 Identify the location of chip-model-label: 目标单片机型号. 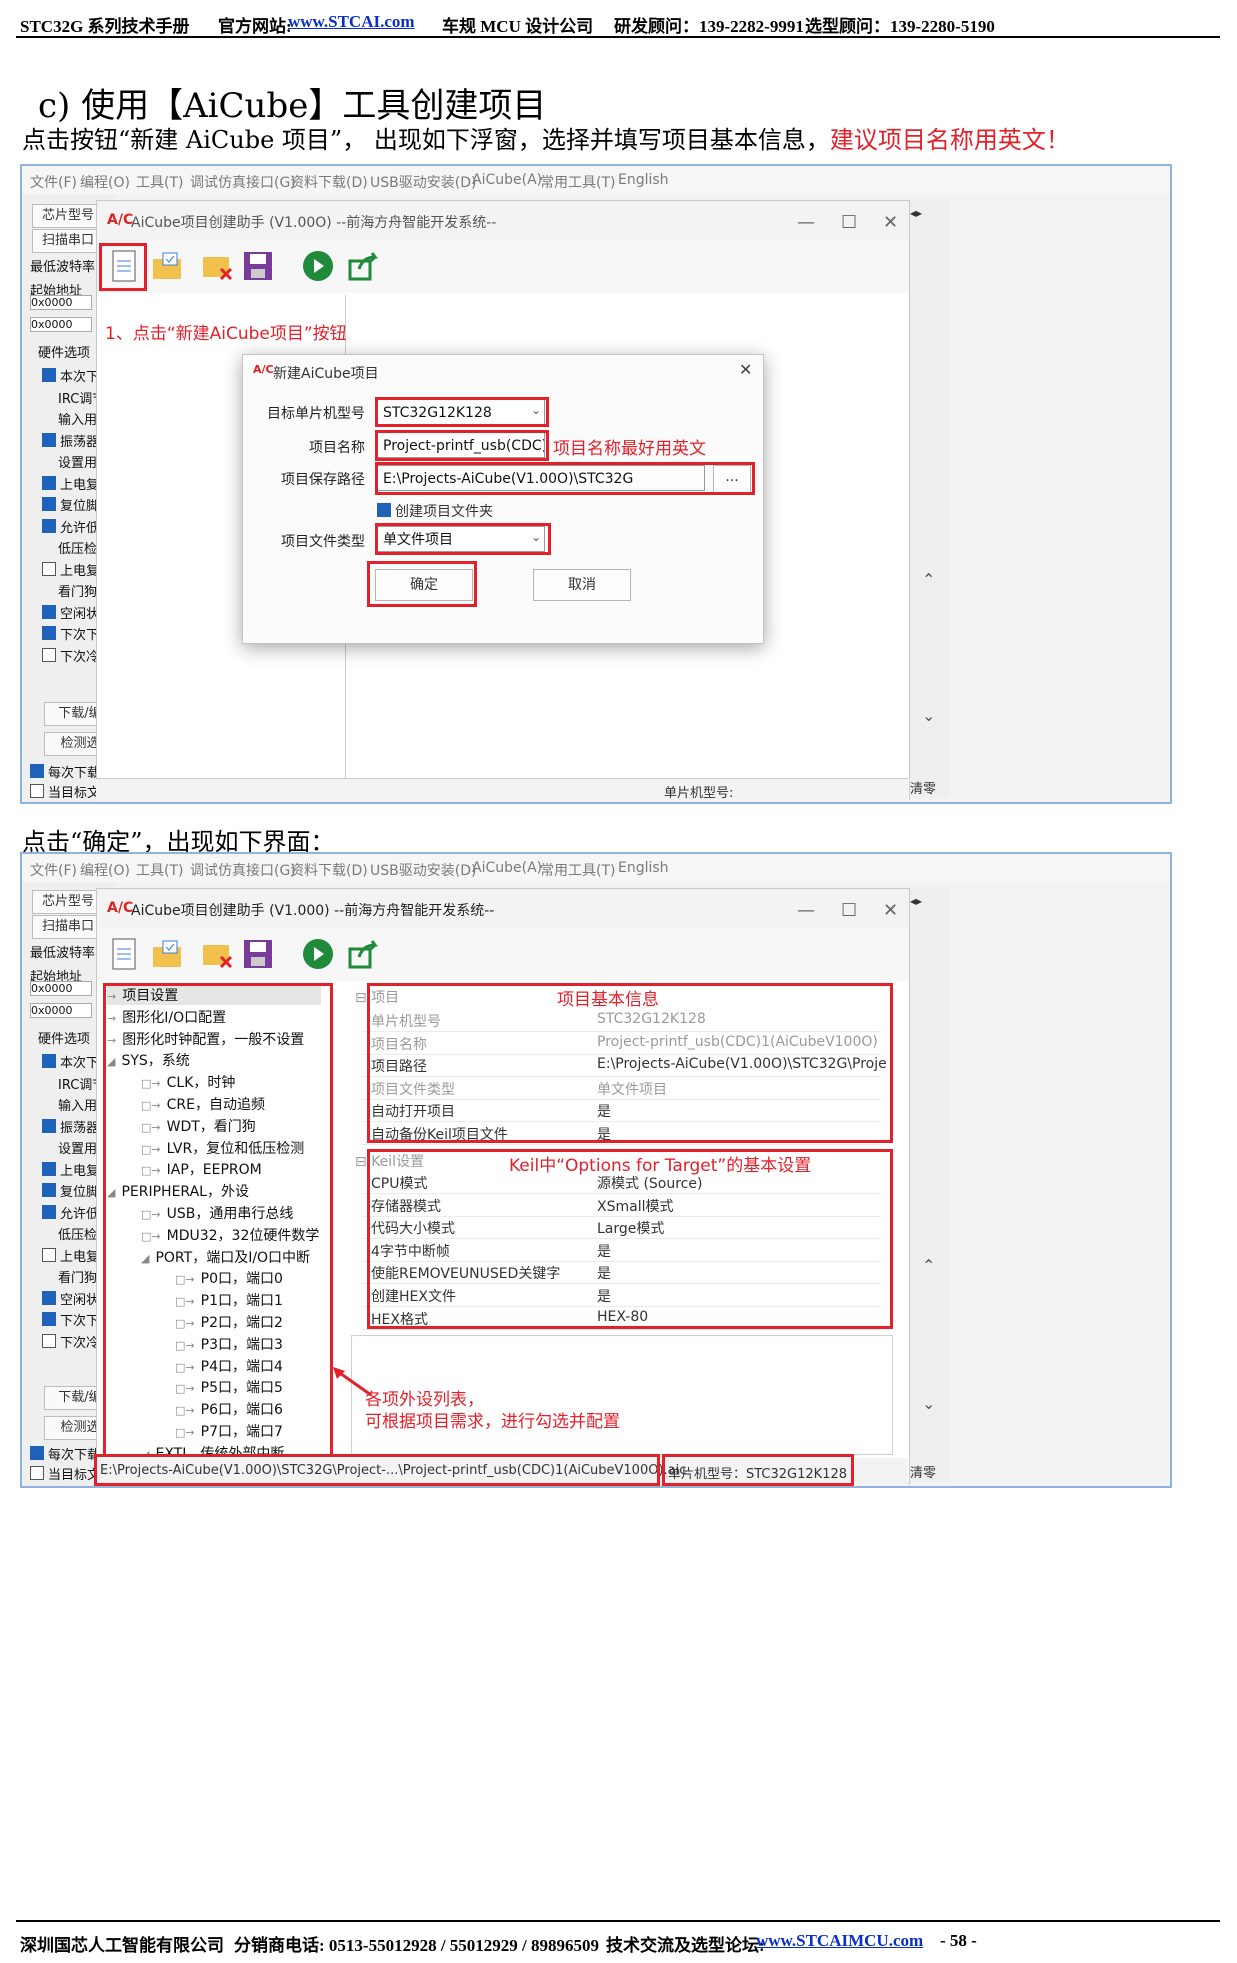
(316, 414).